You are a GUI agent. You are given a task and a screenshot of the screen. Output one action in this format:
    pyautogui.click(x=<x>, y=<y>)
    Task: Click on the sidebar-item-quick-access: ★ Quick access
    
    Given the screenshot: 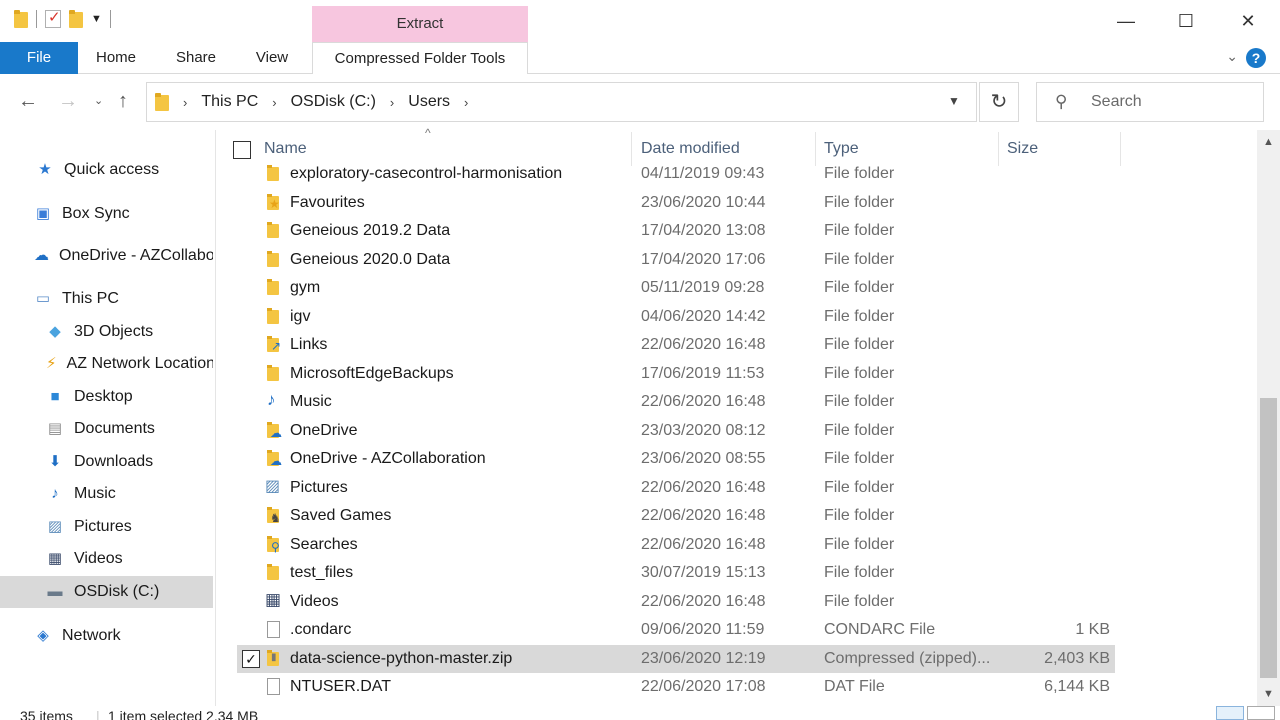 What is the action you would take?
    pyautogui.click(x=106, y=170)
    